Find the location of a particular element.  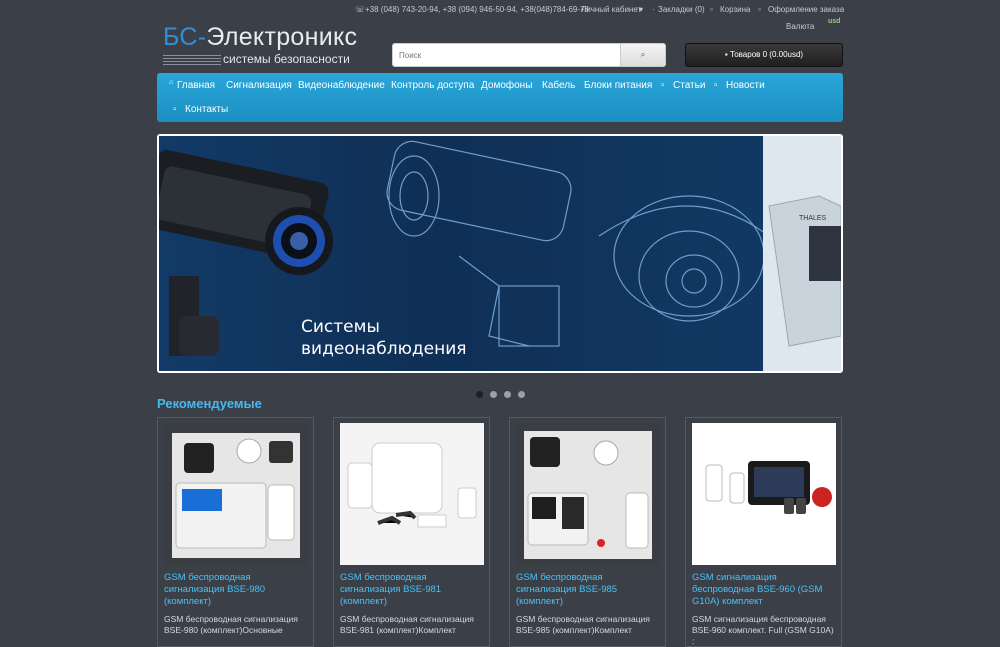

banner-caption-line2: видеонаблюдения is located at coordinates (384, 349).